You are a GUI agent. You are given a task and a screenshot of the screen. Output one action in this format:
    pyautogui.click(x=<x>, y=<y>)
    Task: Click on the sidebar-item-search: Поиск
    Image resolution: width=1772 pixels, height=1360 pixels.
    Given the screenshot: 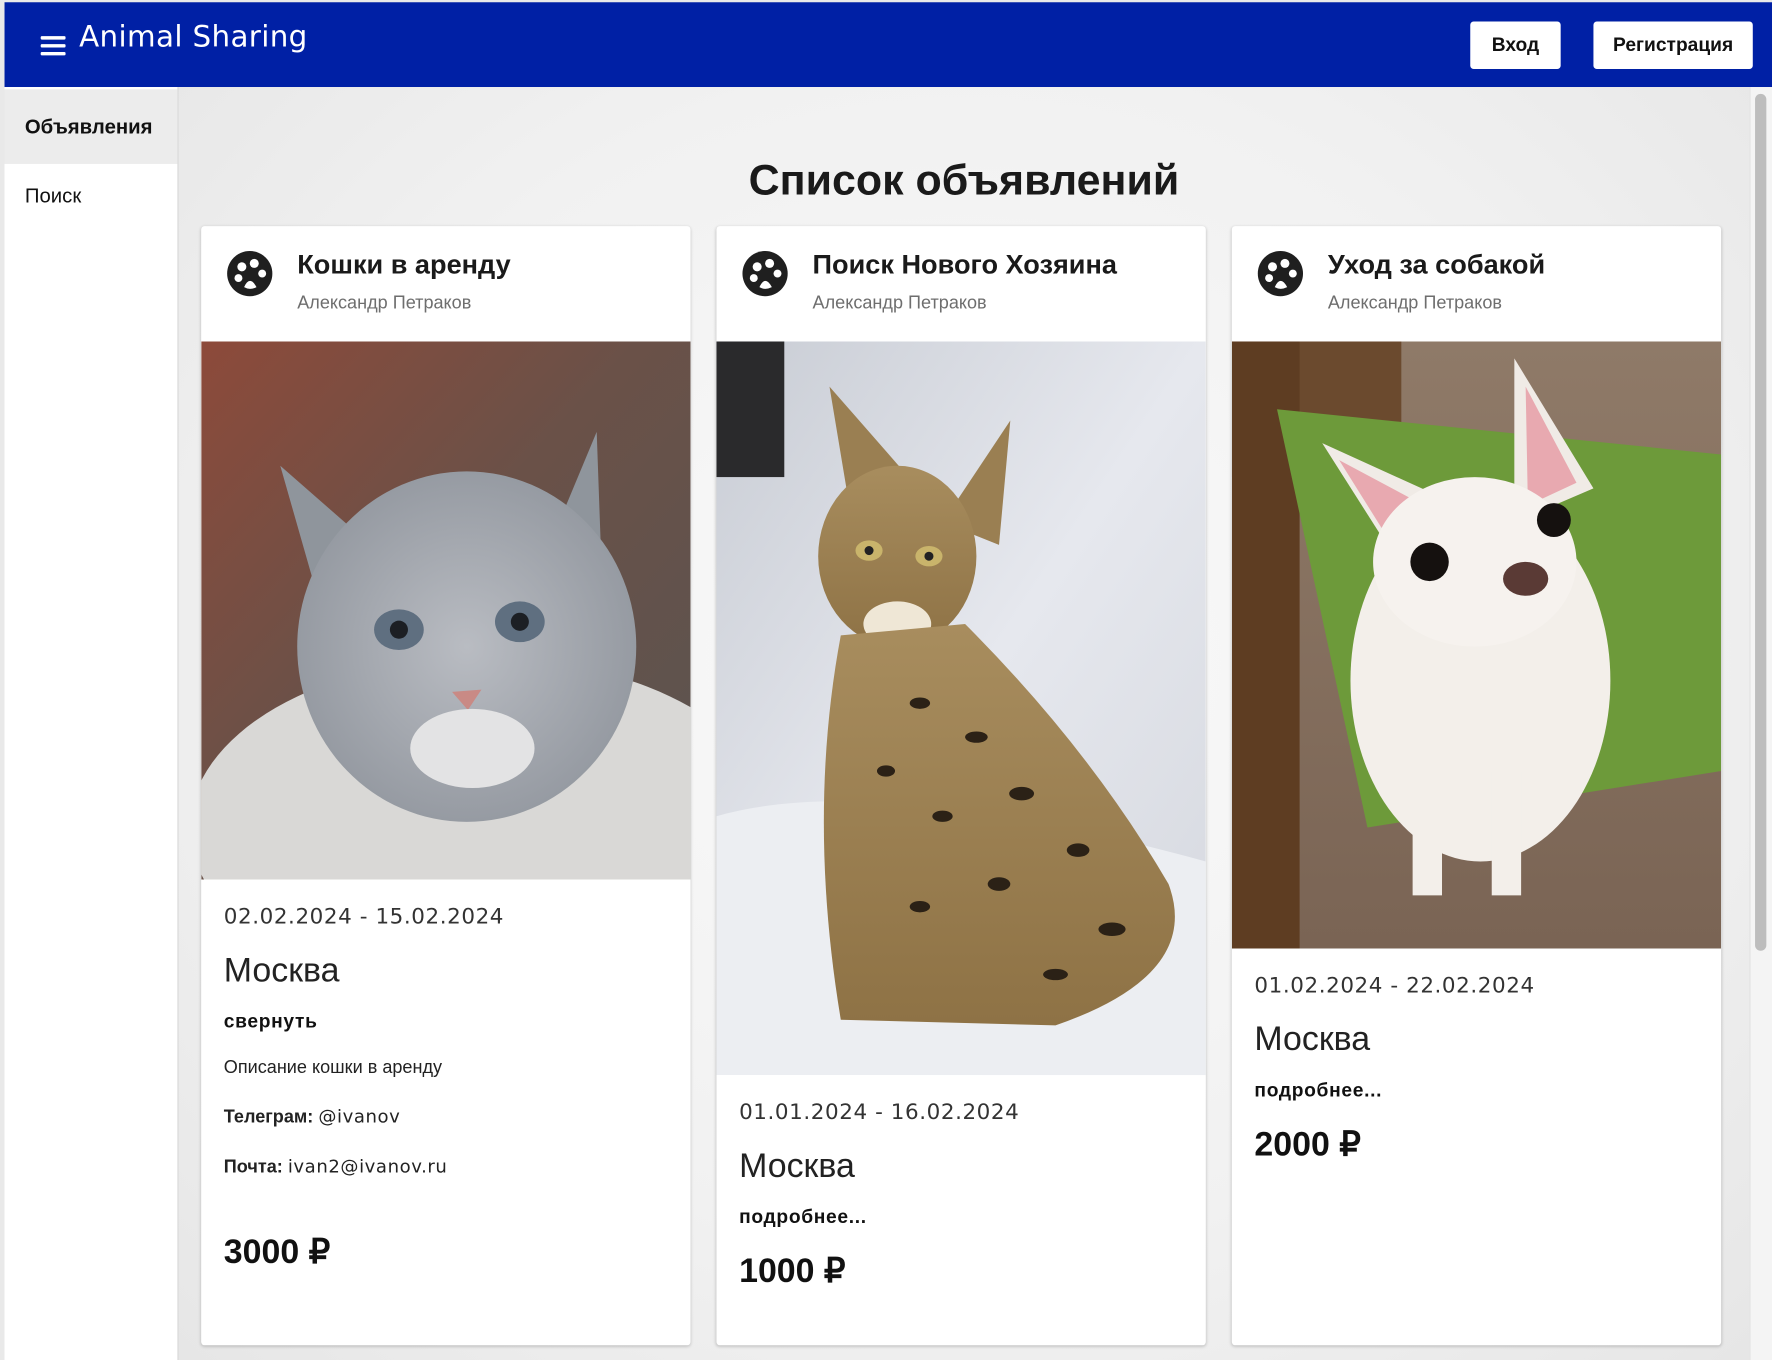 What is the action you would take?
    pyautogui.click(x=91, y=195)
    